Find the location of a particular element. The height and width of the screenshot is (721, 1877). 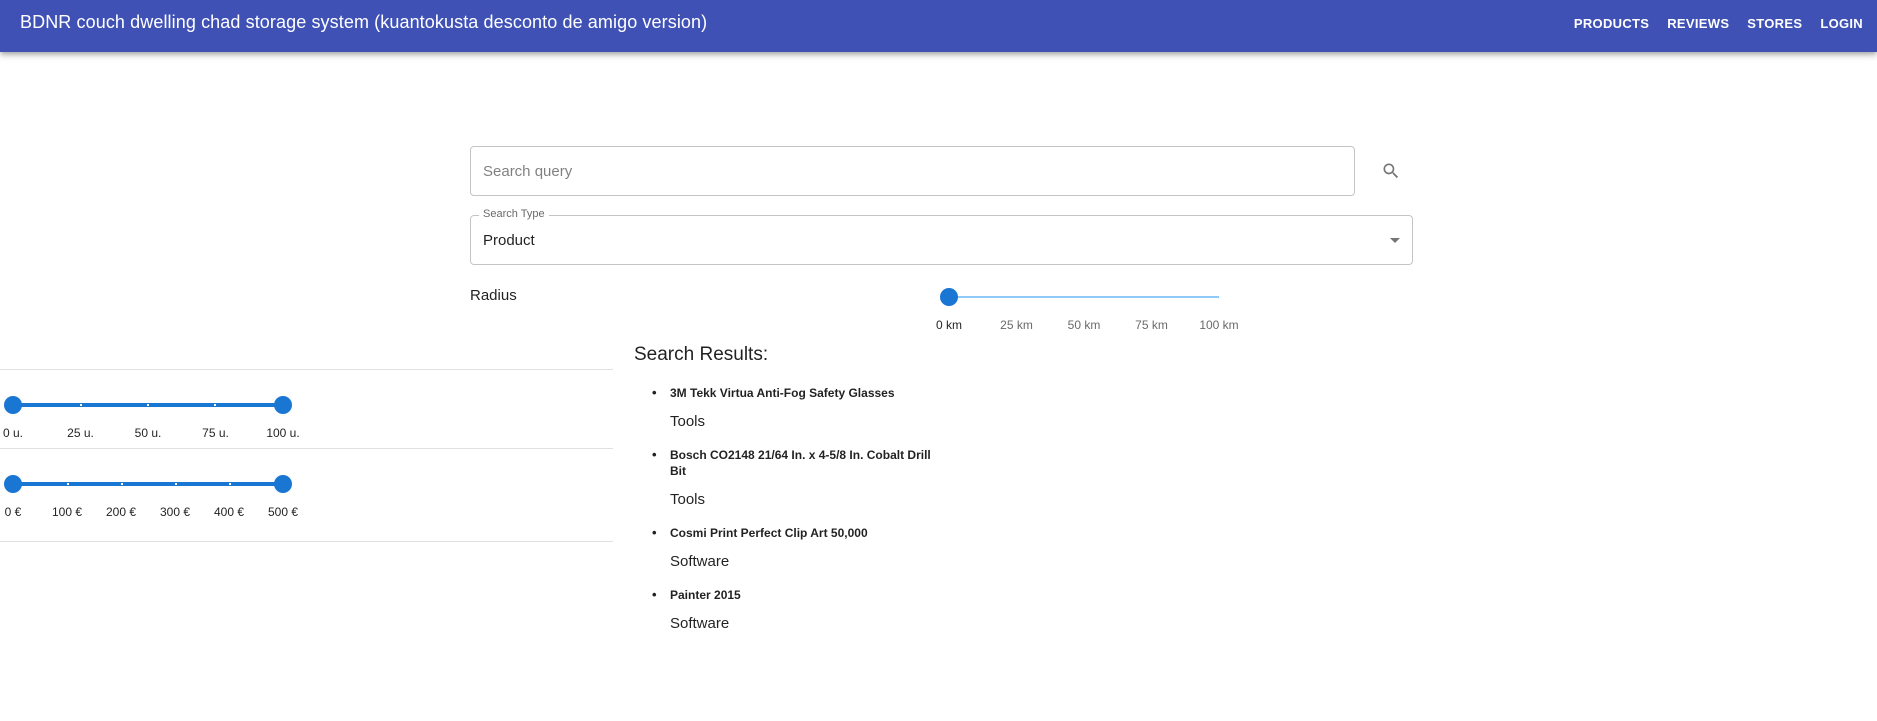

search-type-select: Search Type Product is located at coordinates (941, 236).